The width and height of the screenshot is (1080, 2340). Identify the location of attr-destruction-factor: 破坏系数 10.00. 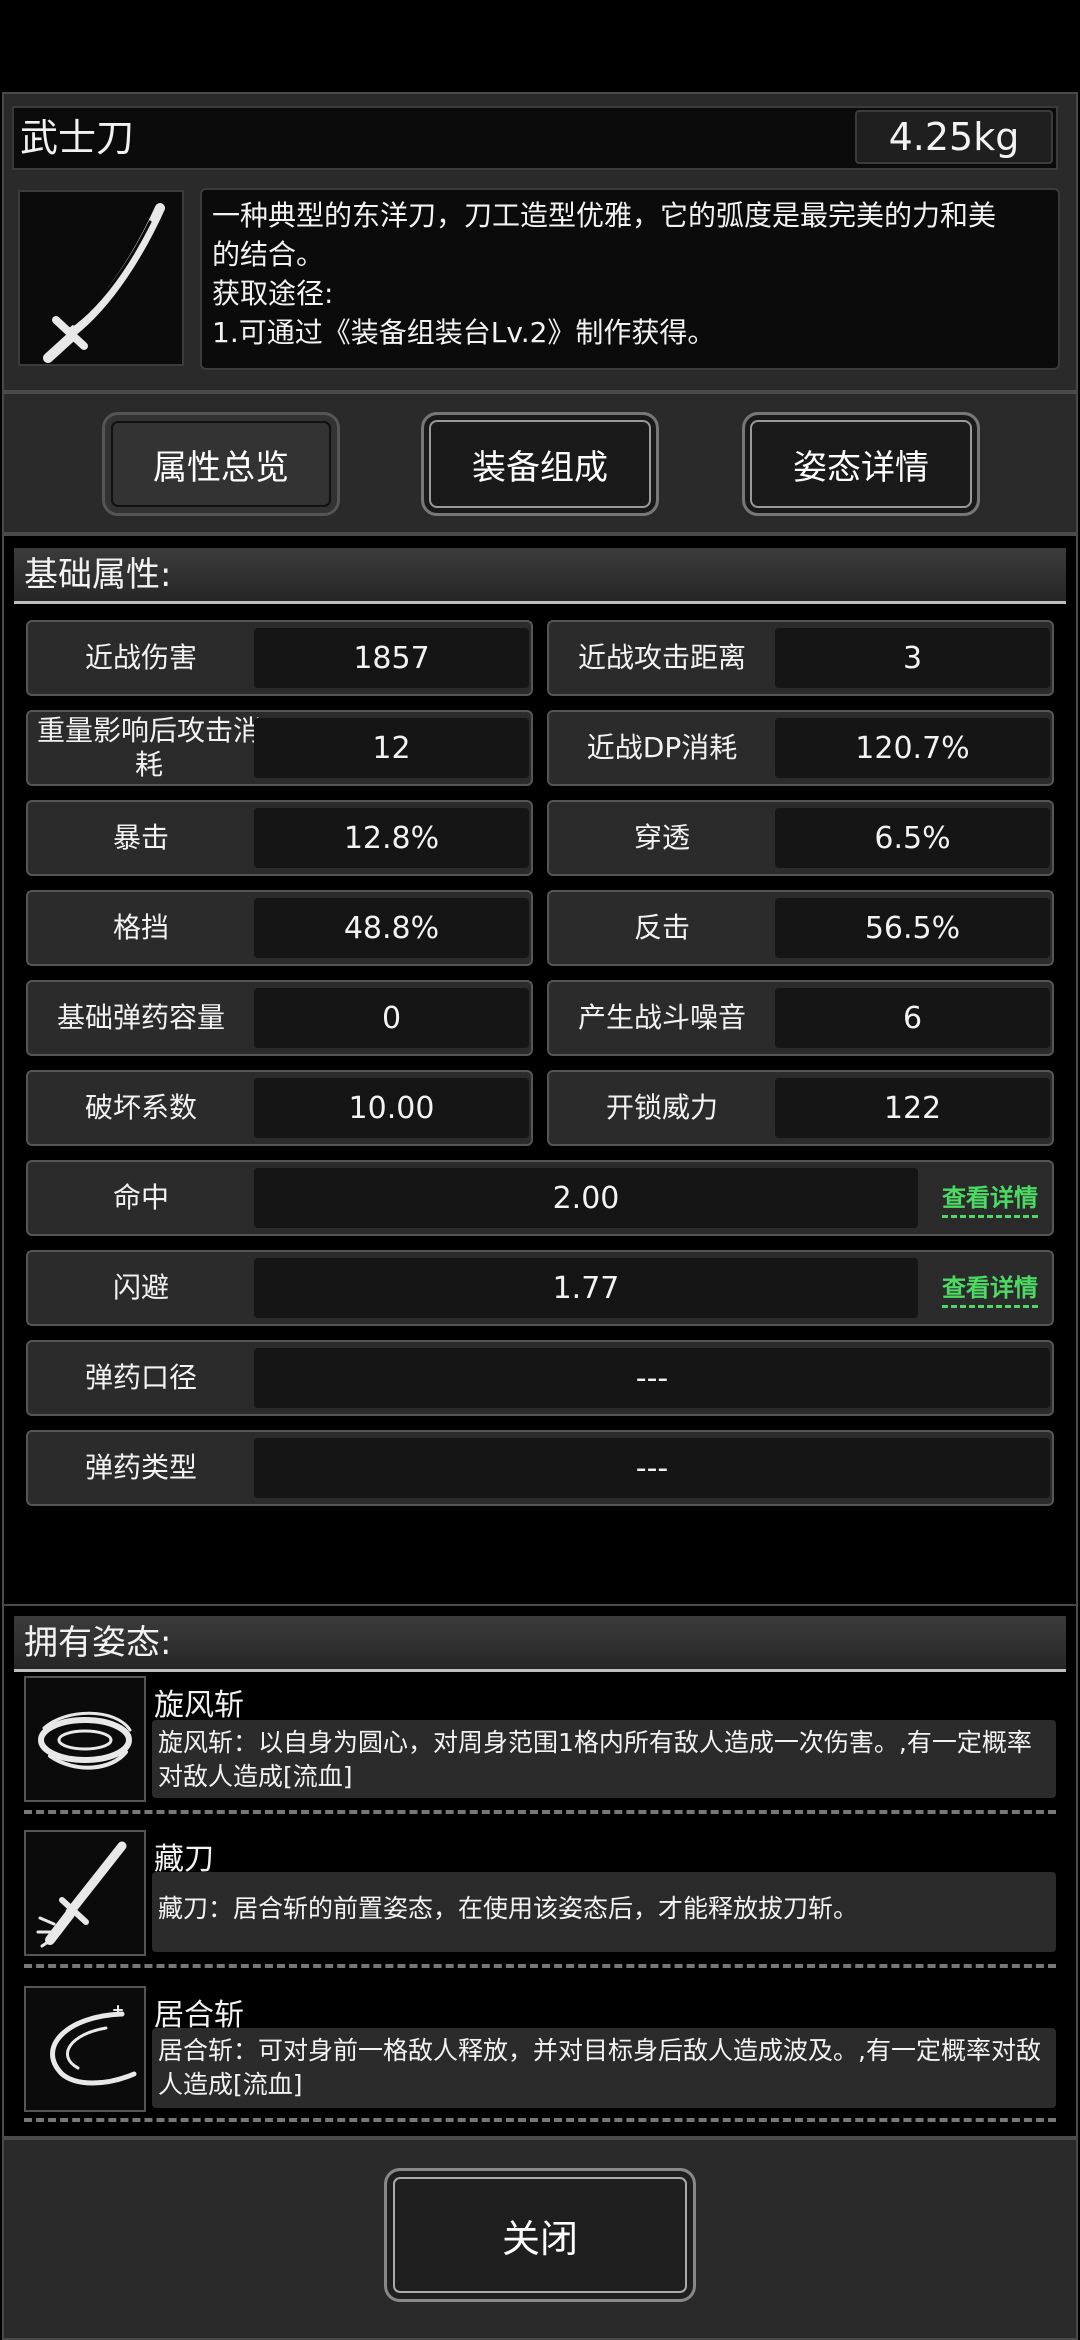
(279, 1108).